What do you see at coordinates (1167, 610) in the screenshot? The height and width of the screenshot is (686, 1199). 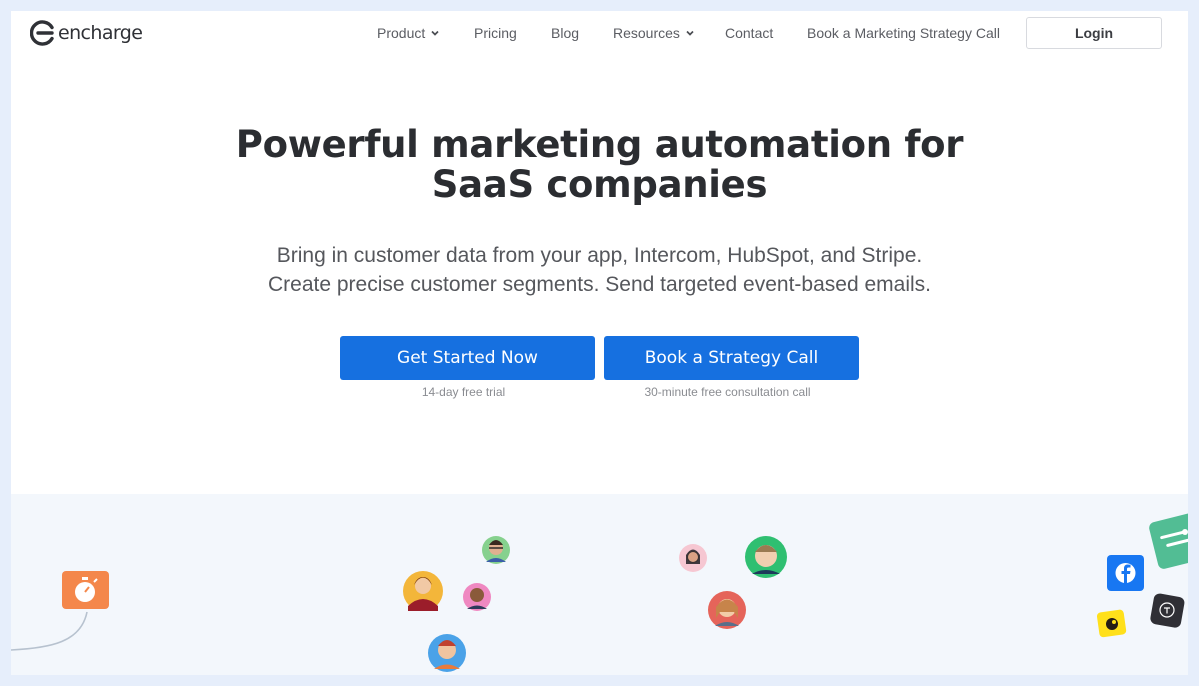 I see `typeform-icon` at bounding box center [1167, 610].